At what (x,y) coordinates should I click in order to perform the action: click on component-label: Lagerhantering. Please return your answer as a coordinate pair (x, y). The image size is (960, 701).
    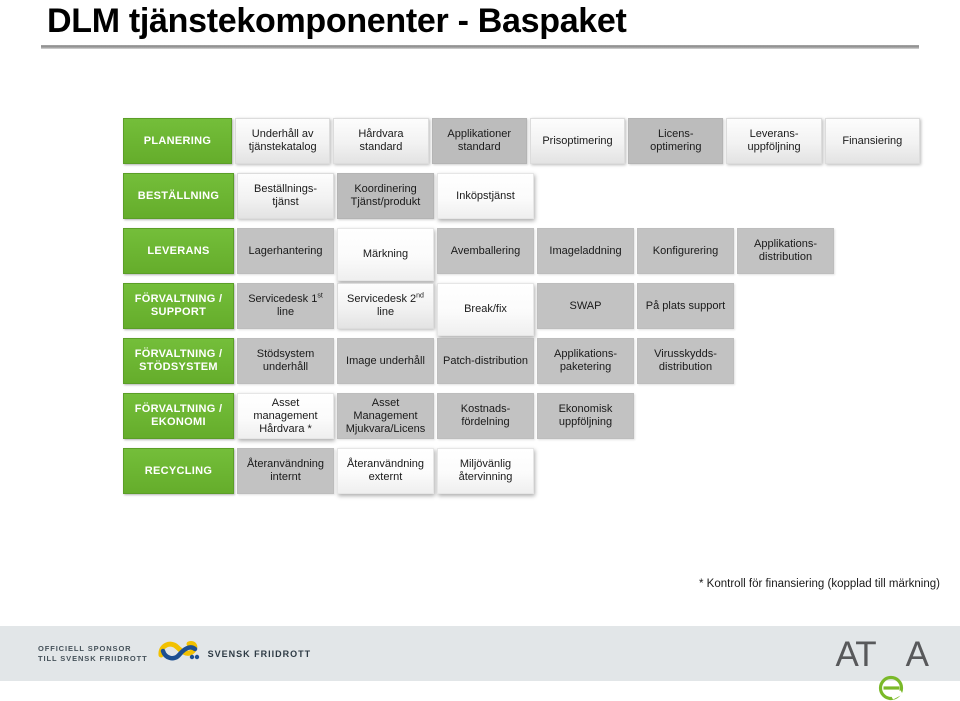
    Looking at the image, I should click on (285, 250).